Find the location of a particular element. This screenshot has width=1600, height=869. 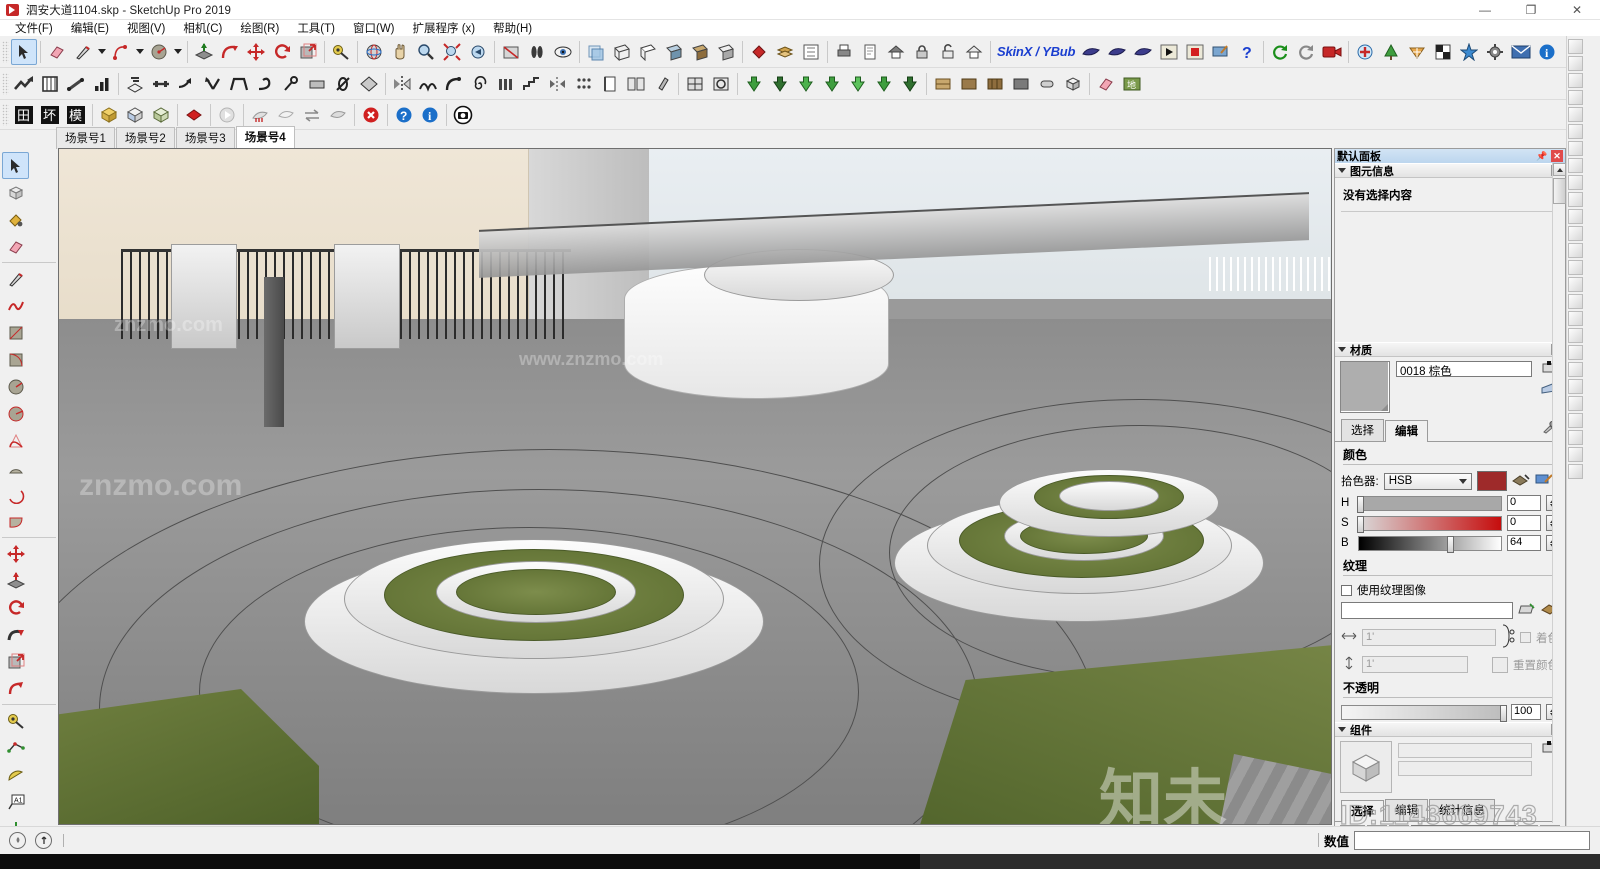

reset-color-checkbox is located at coordinates (1500, 664).